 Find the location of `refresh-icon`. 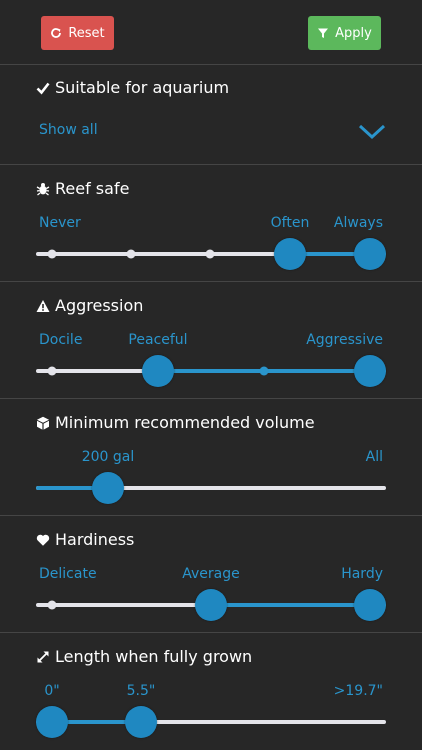

refresh-icon is located at coordinates (56, 33).